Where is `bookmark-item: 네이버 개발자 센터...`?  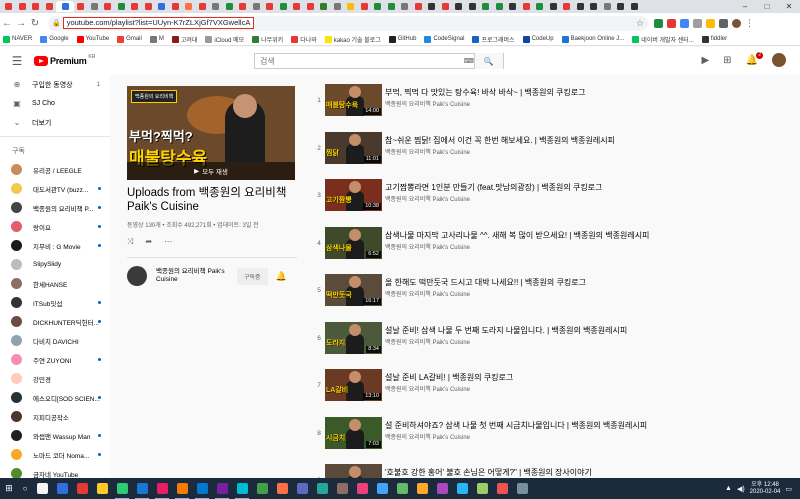 bookmark-item: 네이버 개발자 센터... is located at coordinates (663, 39).